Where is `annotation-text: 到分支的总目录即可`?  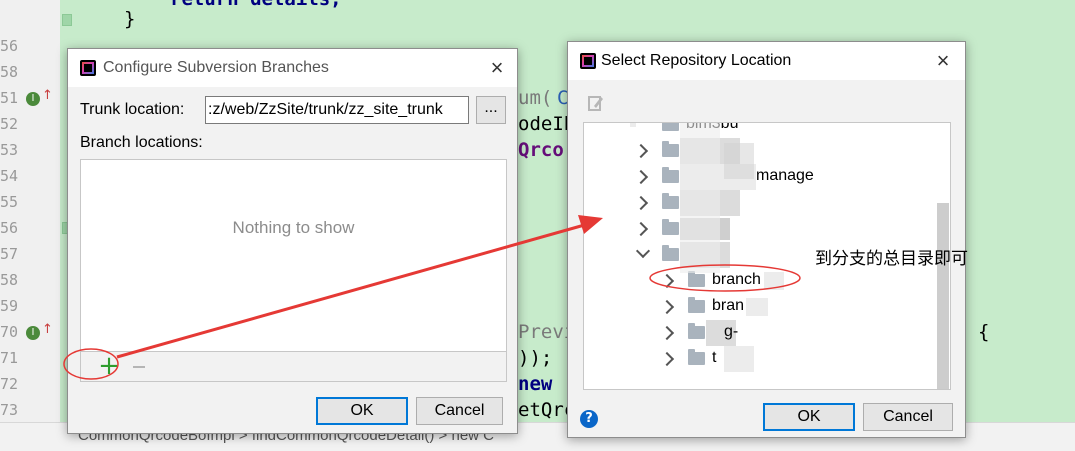 annotation-text: 到分支的总目录即可 is located at coordinates (891, 259).